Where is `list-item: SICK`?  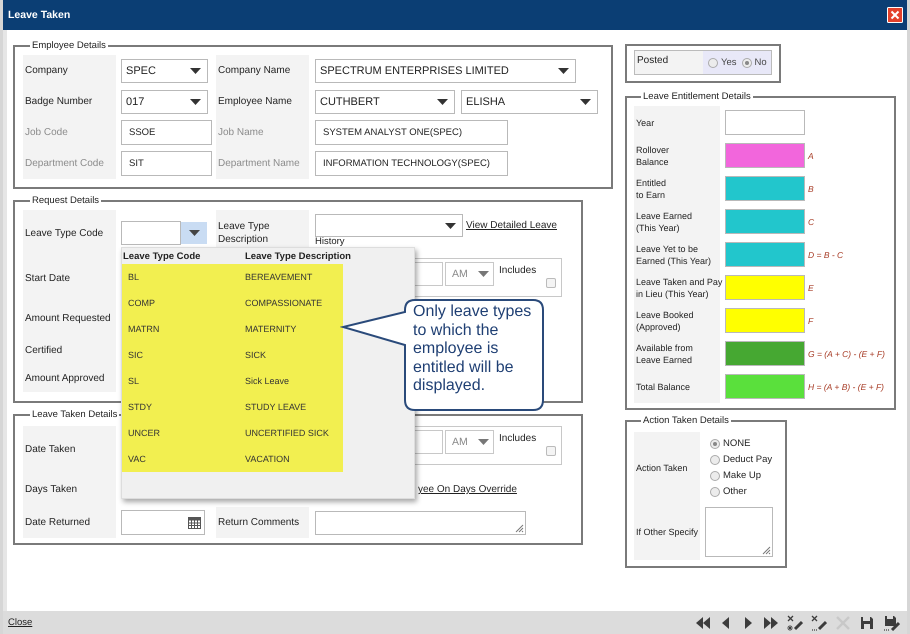 list-item: SICK is located at coordinates (255, 355).